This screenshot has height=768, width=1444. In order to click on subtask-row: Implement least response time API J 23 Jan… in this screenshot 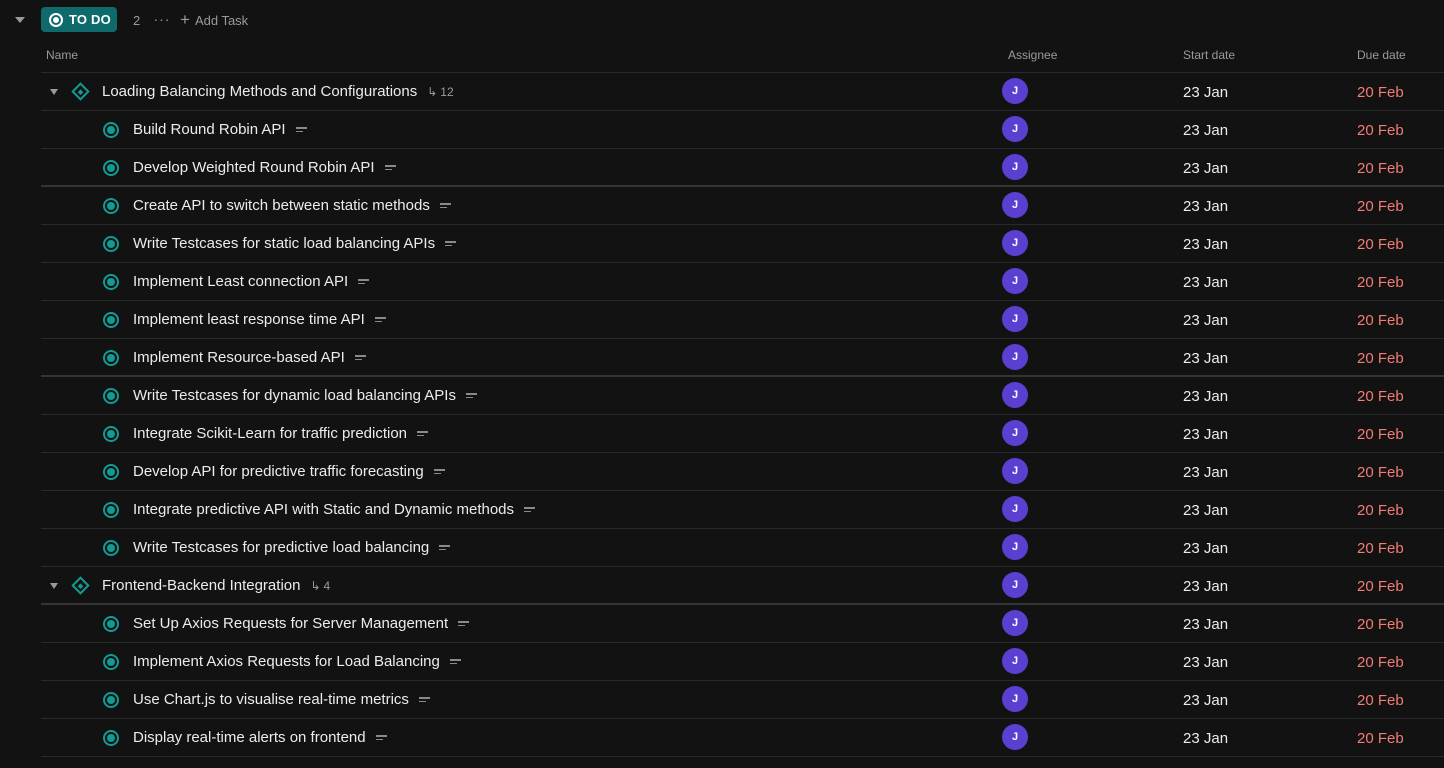, I will do `click(742, 320)`.